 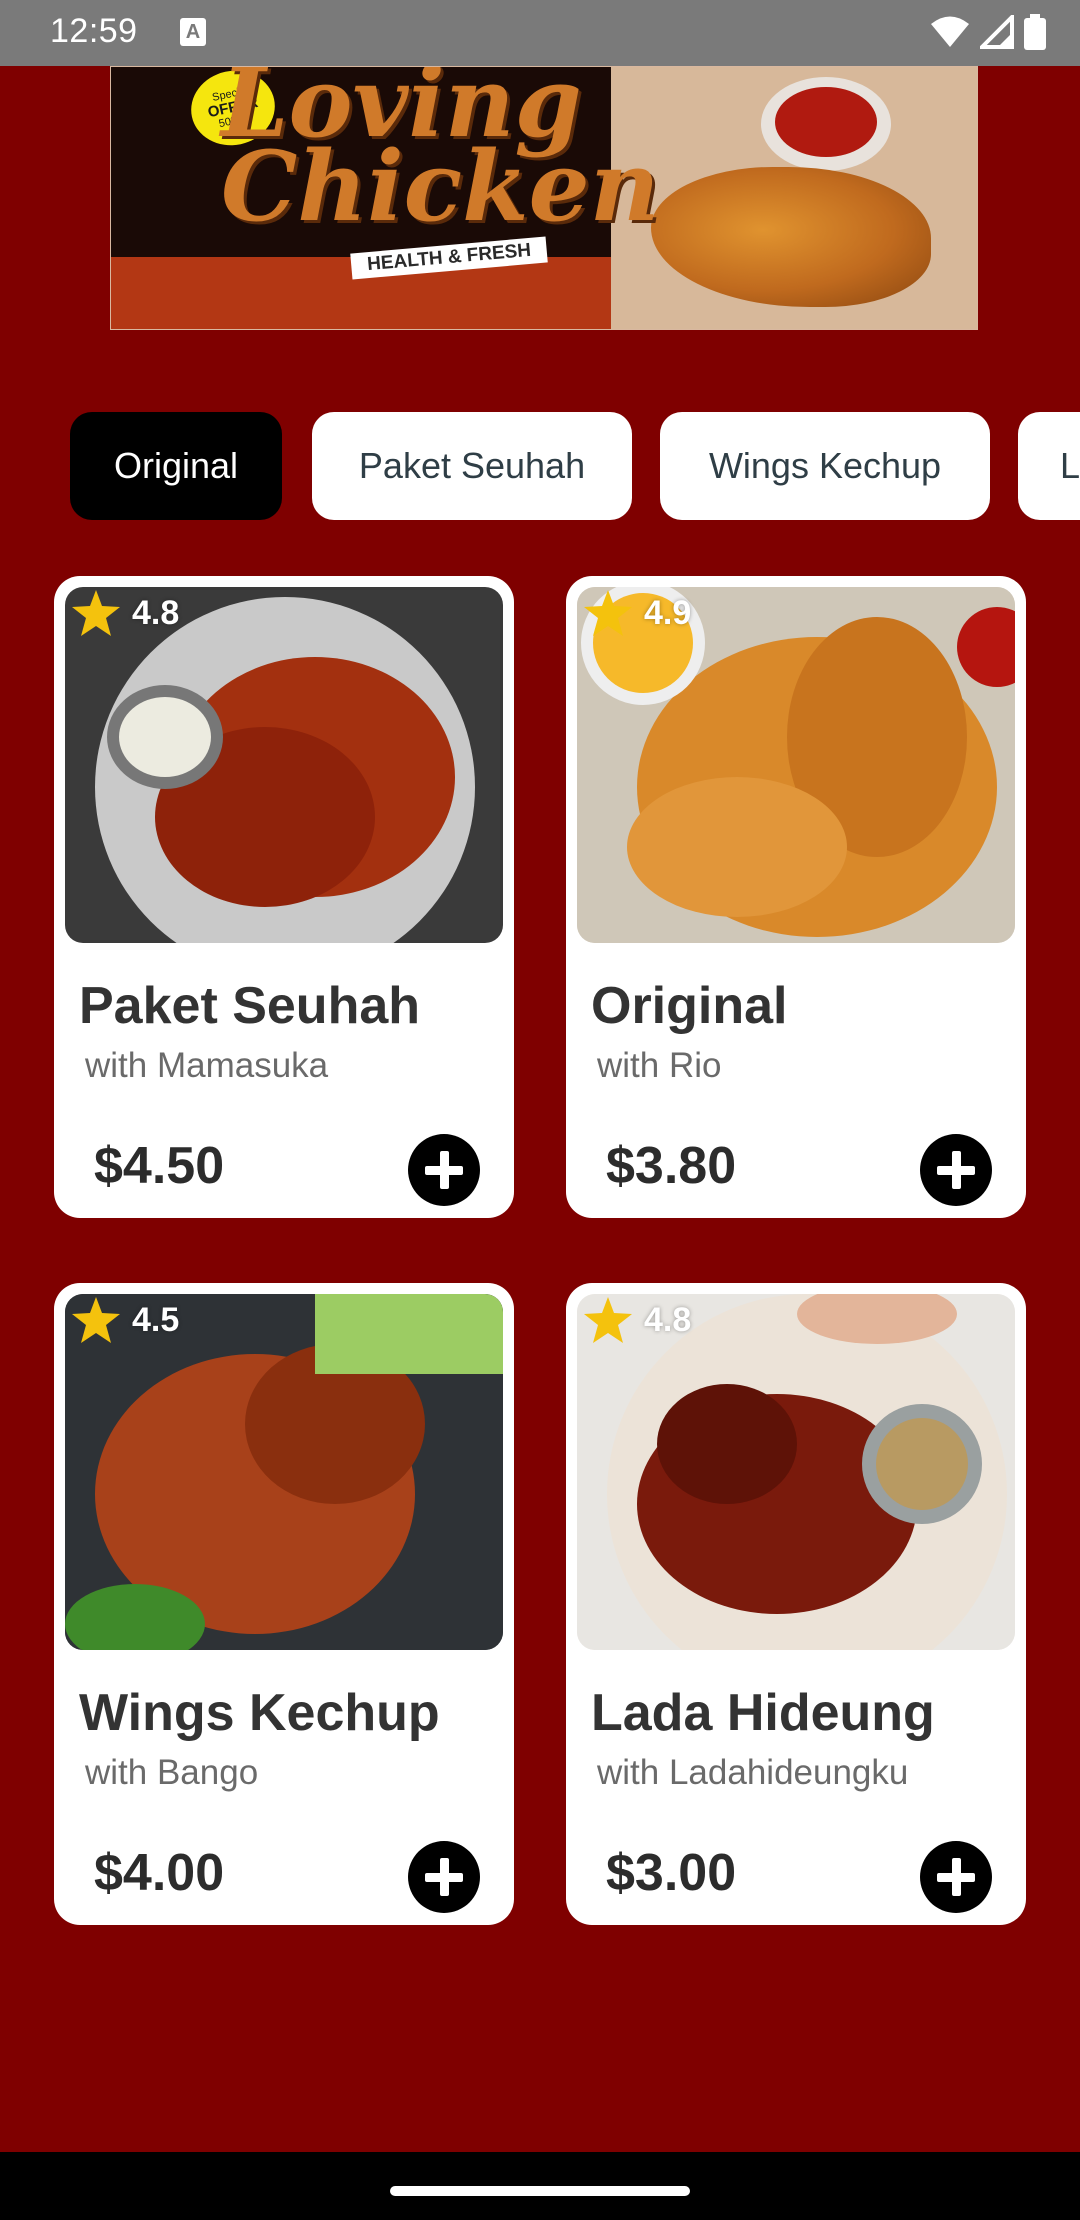 I want to click on chicken-tenders-image, so click(x=796, y=765).